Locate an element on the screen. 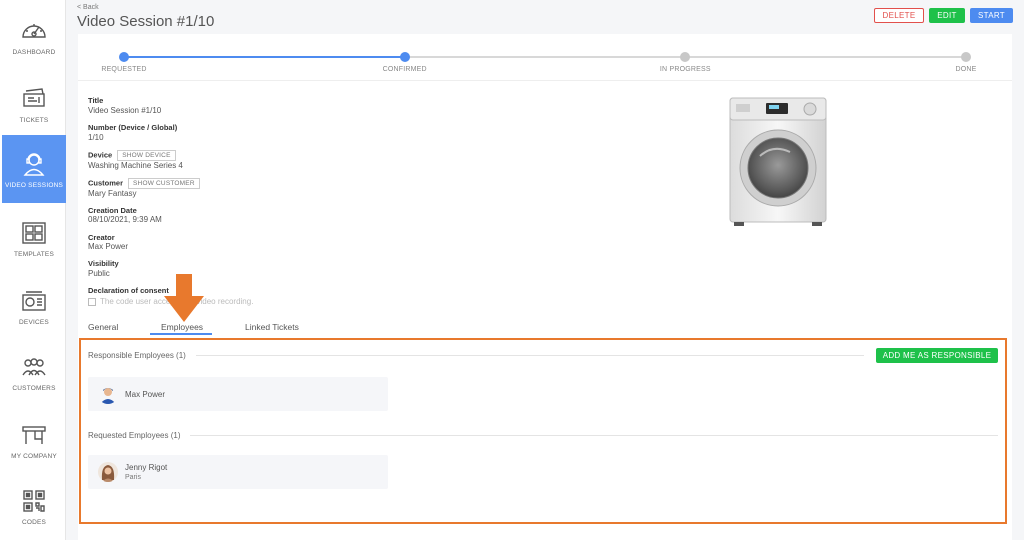  progress-step-label: DONE is located at coordinates (966, 69).